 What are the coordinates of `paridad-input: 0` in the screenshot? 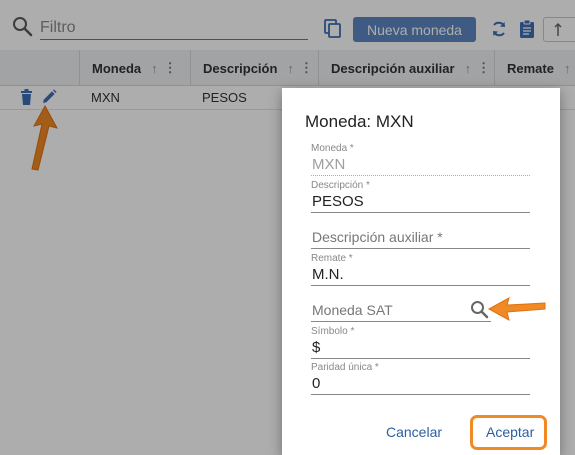 It's located at (420, 384).